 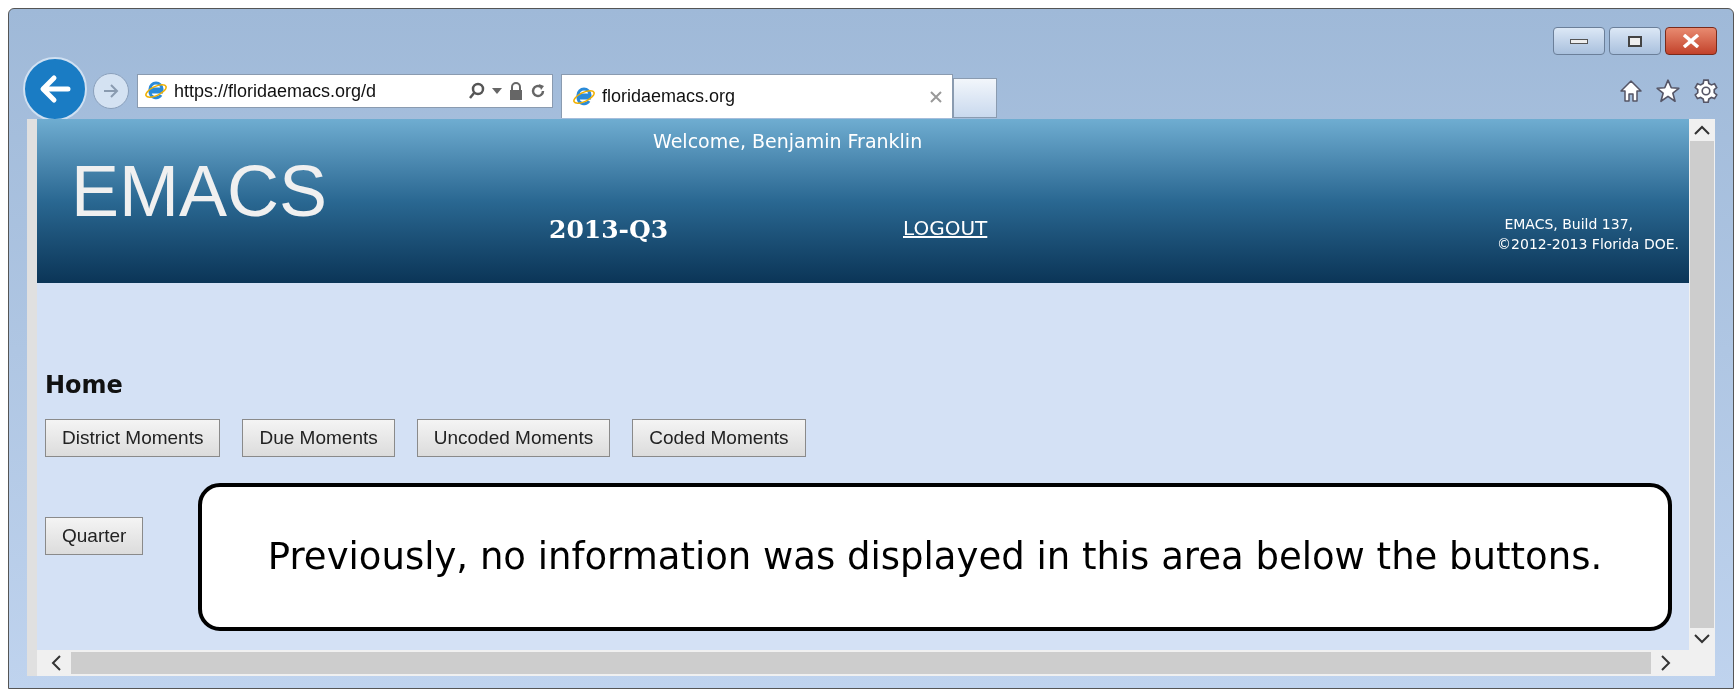 I want to click on refresh-icon, so click(x=538, y=91).